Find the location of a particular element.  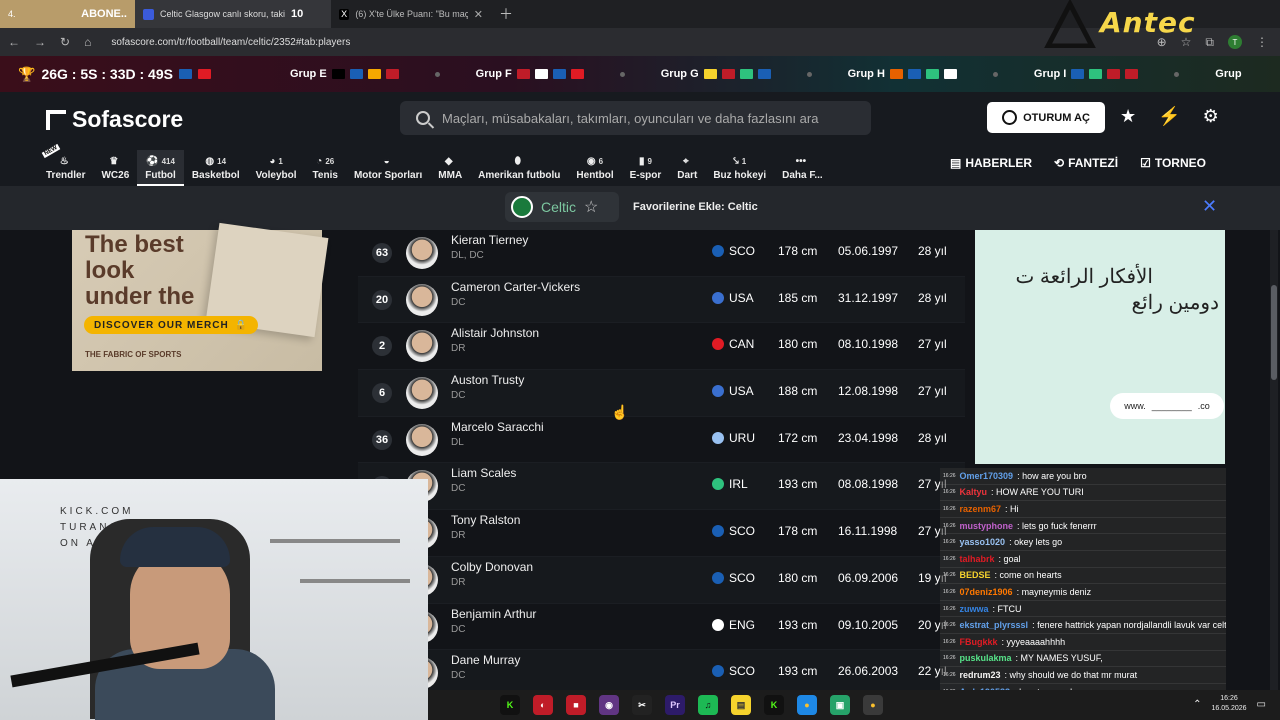

nav-item-basketbol: ◍ 14 Basketbol is located at coordinates (216, 168).